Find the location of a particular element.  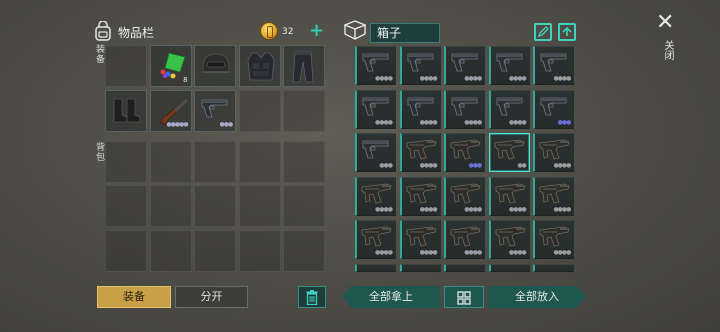

equip-slot: ●●●●● is located at coordinates (170, 111).